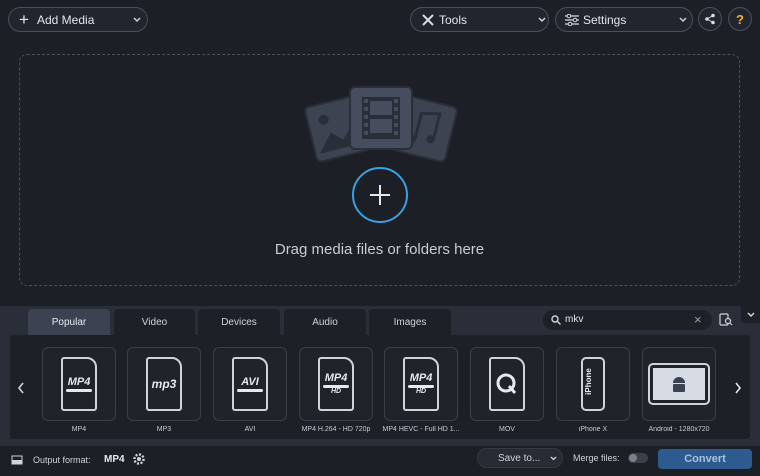 The width and height of the screenshot is (760, 476). I want to click on sliders-icon, so click(572, 20).